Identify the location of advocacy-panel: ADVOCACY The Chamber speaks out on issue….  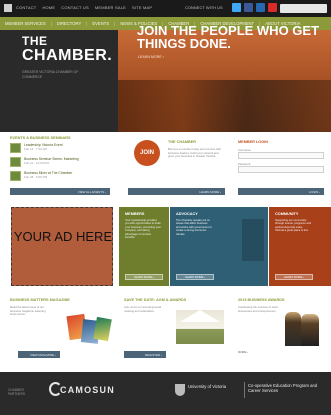
(219, 246).